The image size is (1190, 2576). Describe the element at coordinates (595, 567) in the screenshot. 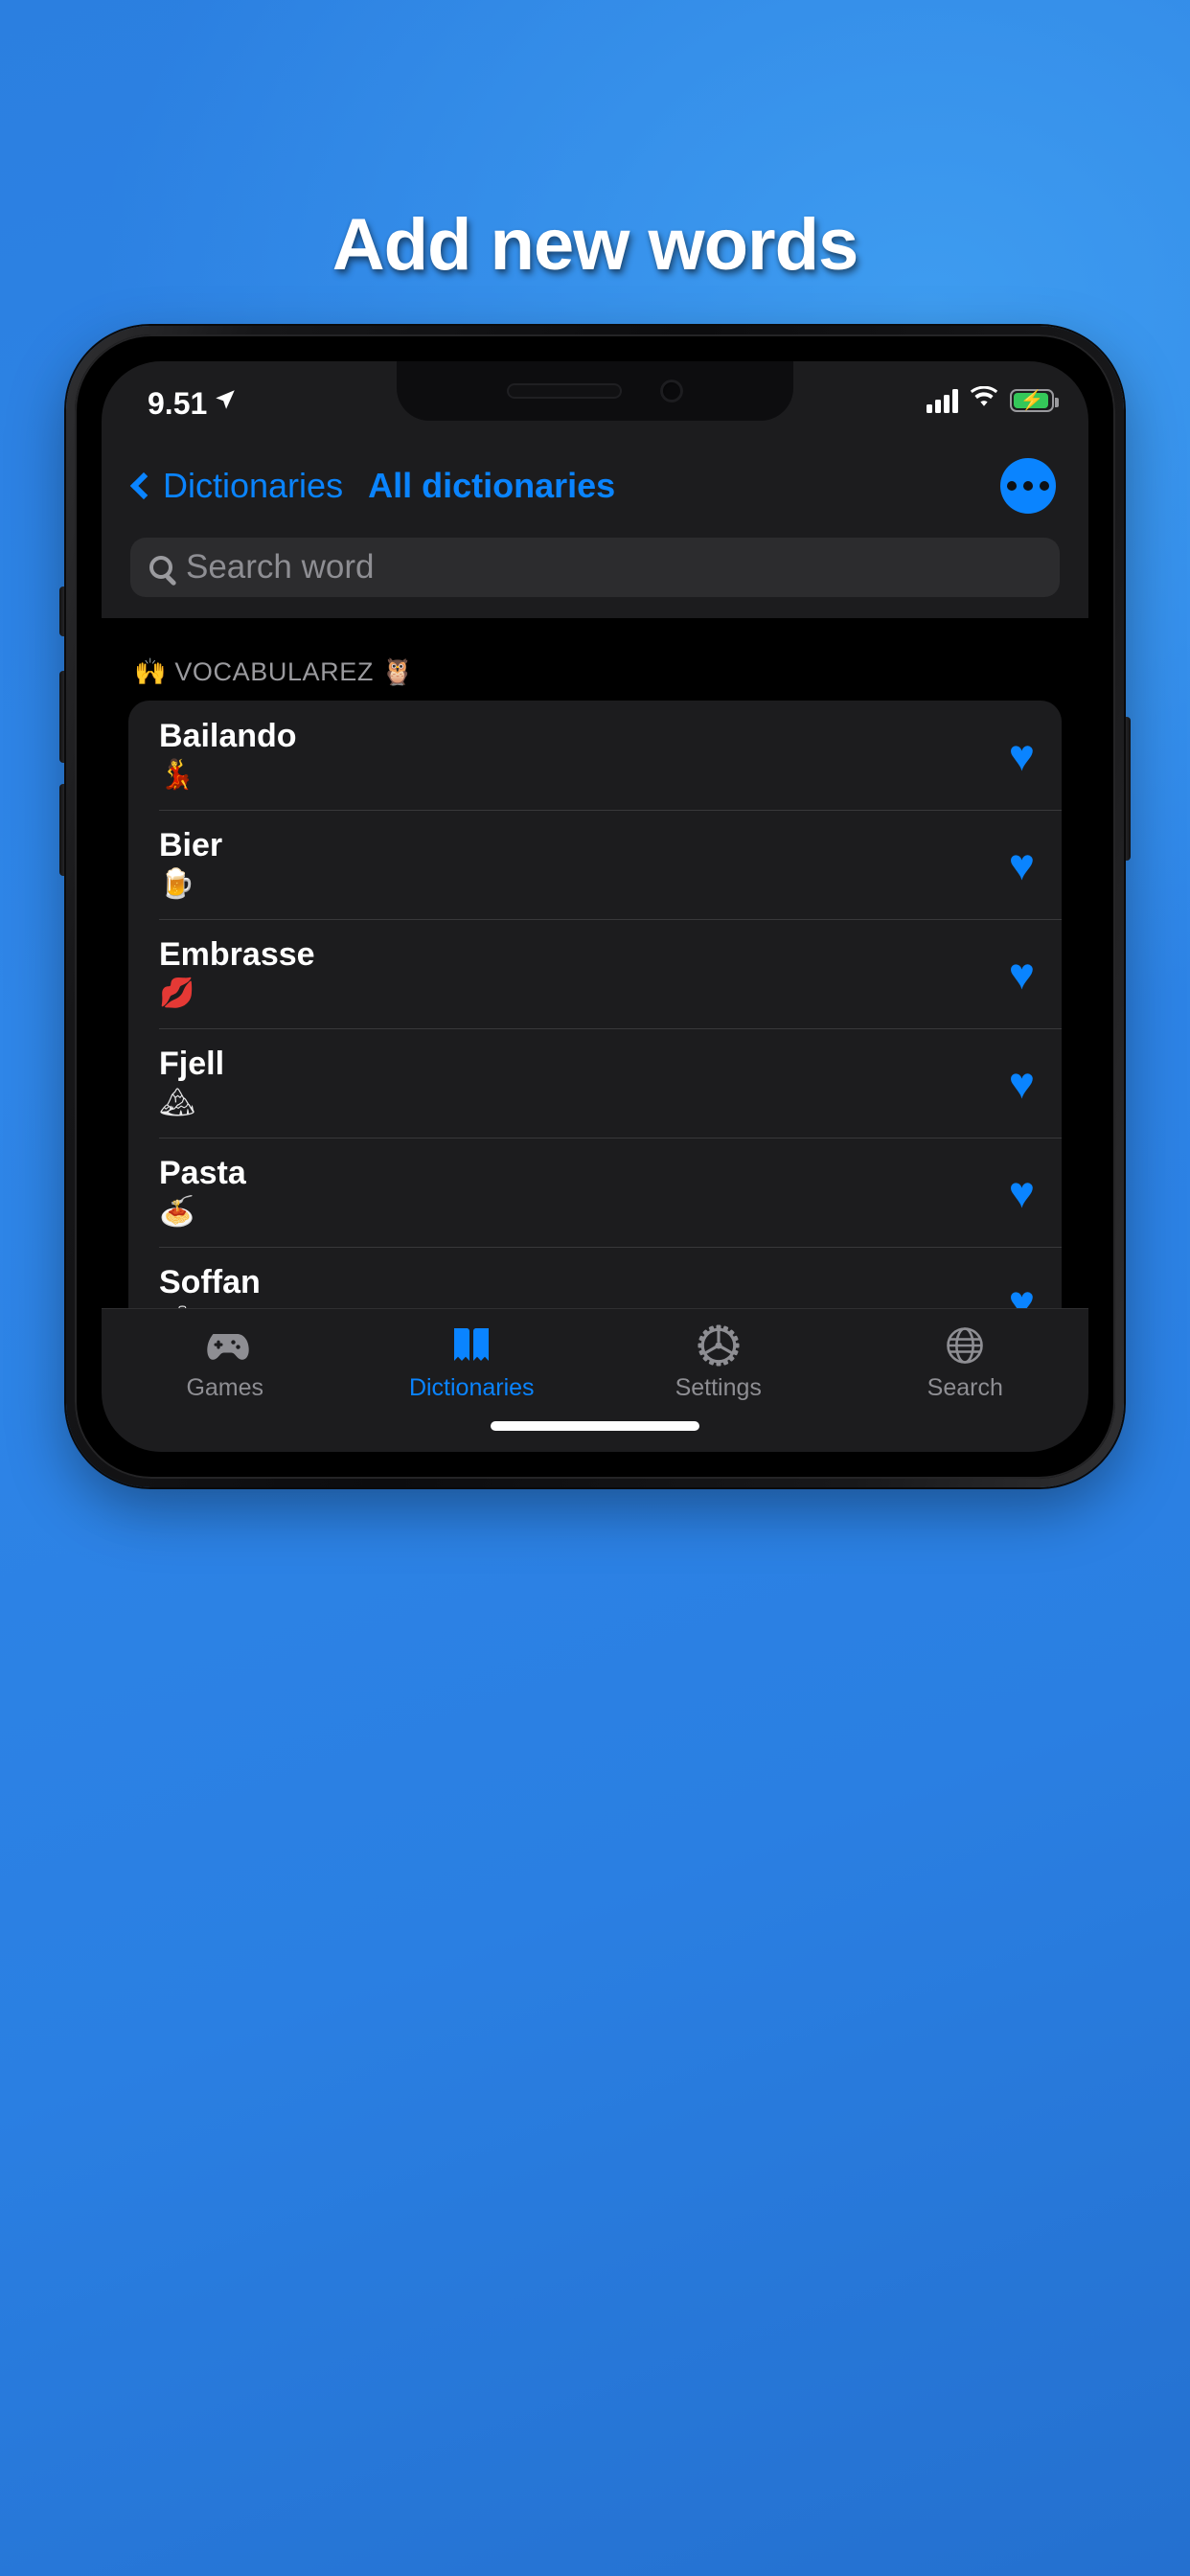

I see `search-input: Search word` at that location.